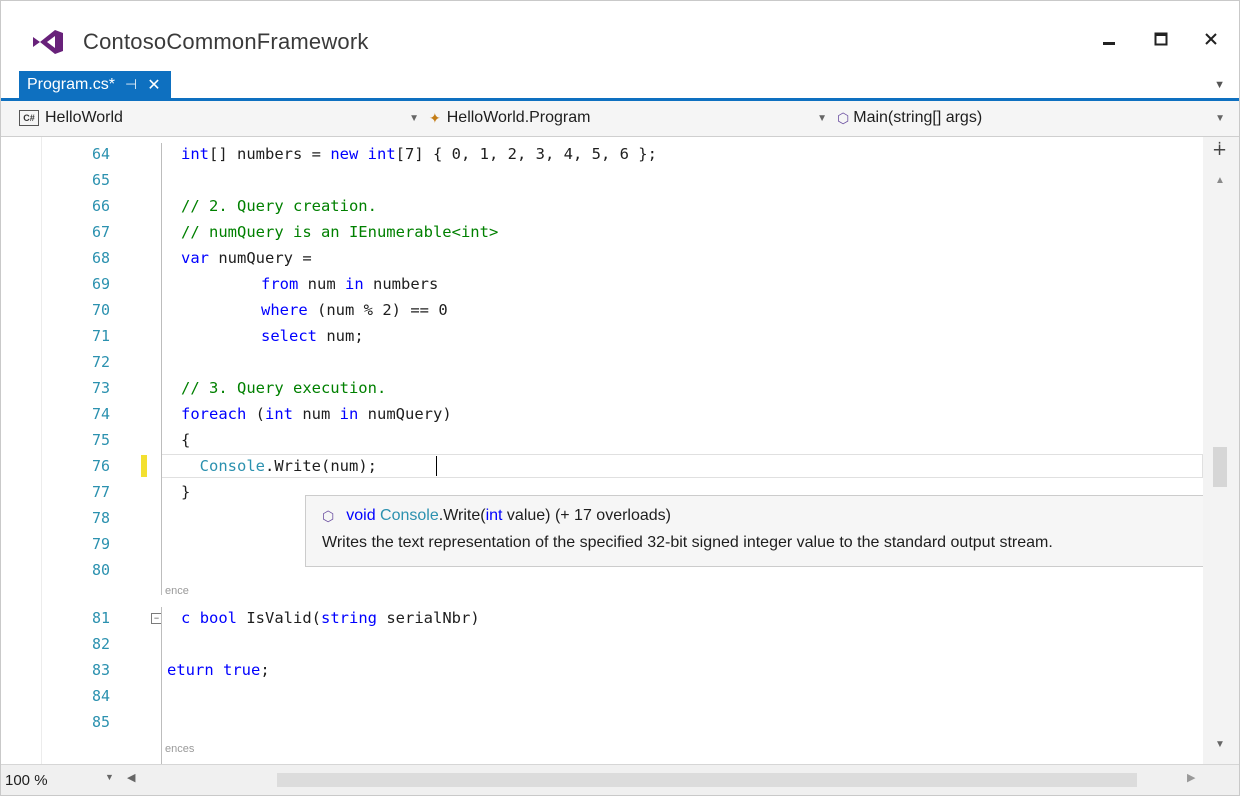 The width and height of the screenshot is (1240, 796). What do you see at coordinates (179, 749) in the screenshot?
I see `codelens-references: ences` at bounding box center [179, 749].